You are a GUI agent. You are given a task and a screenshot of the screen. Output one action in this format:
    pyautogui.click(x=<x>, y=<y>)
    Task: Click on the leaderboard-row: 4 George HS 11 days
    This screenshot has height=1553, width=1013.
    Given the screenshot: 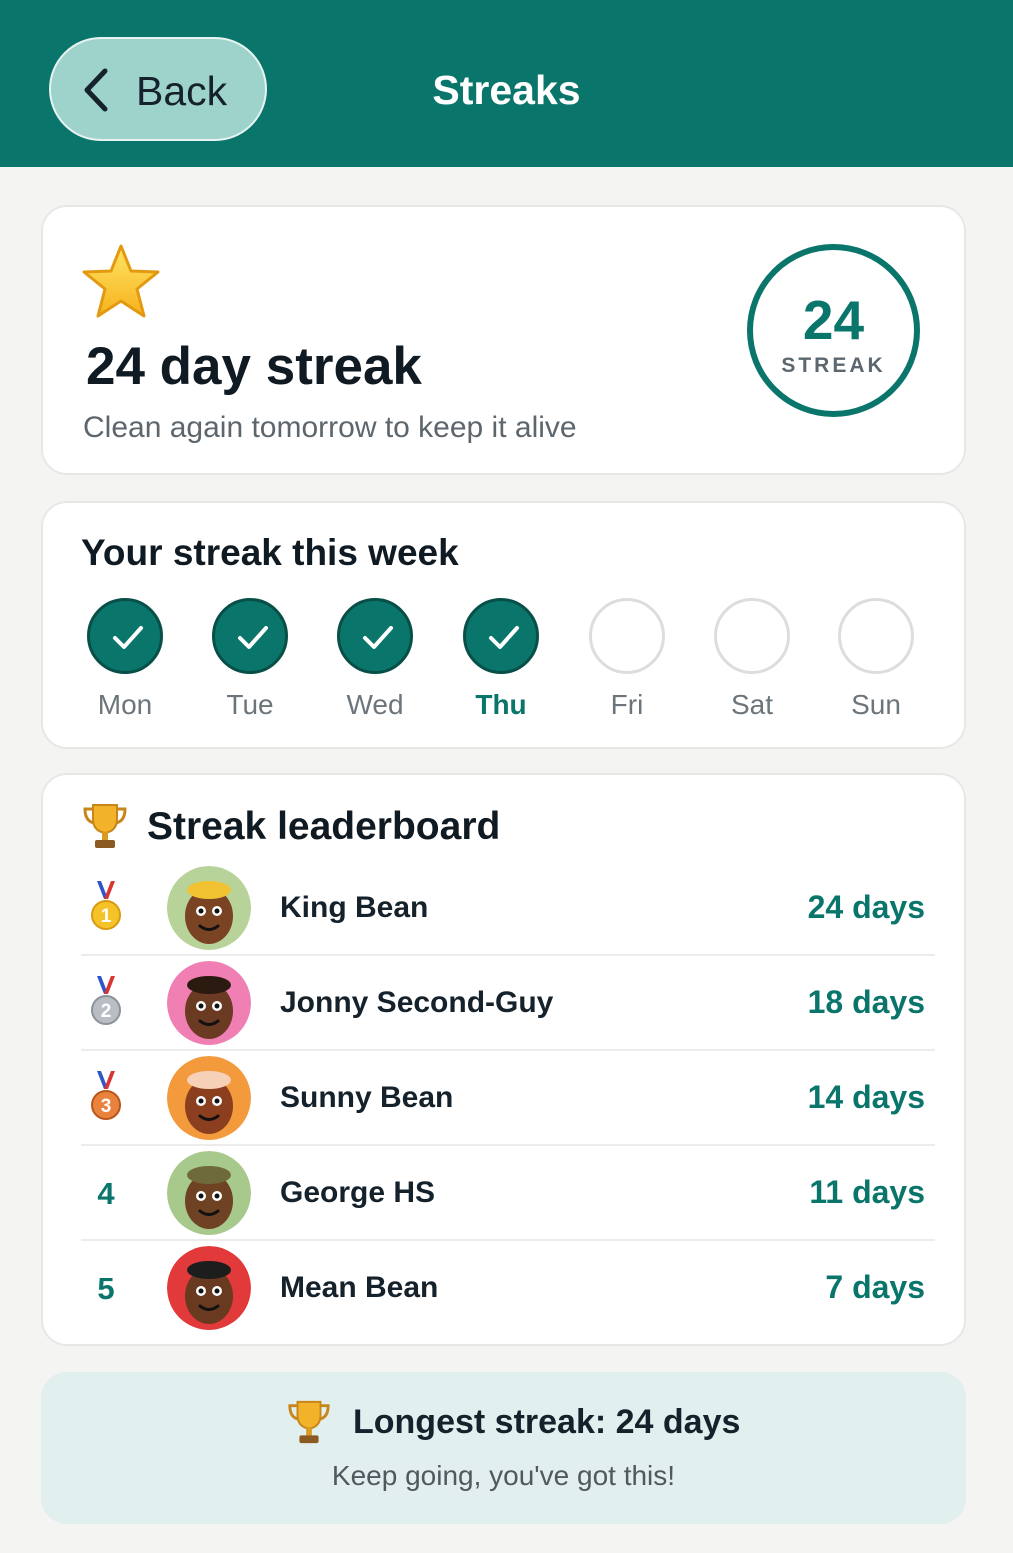 What is the action you would take?
    pyautogui.click(x=508, y=1193)
    